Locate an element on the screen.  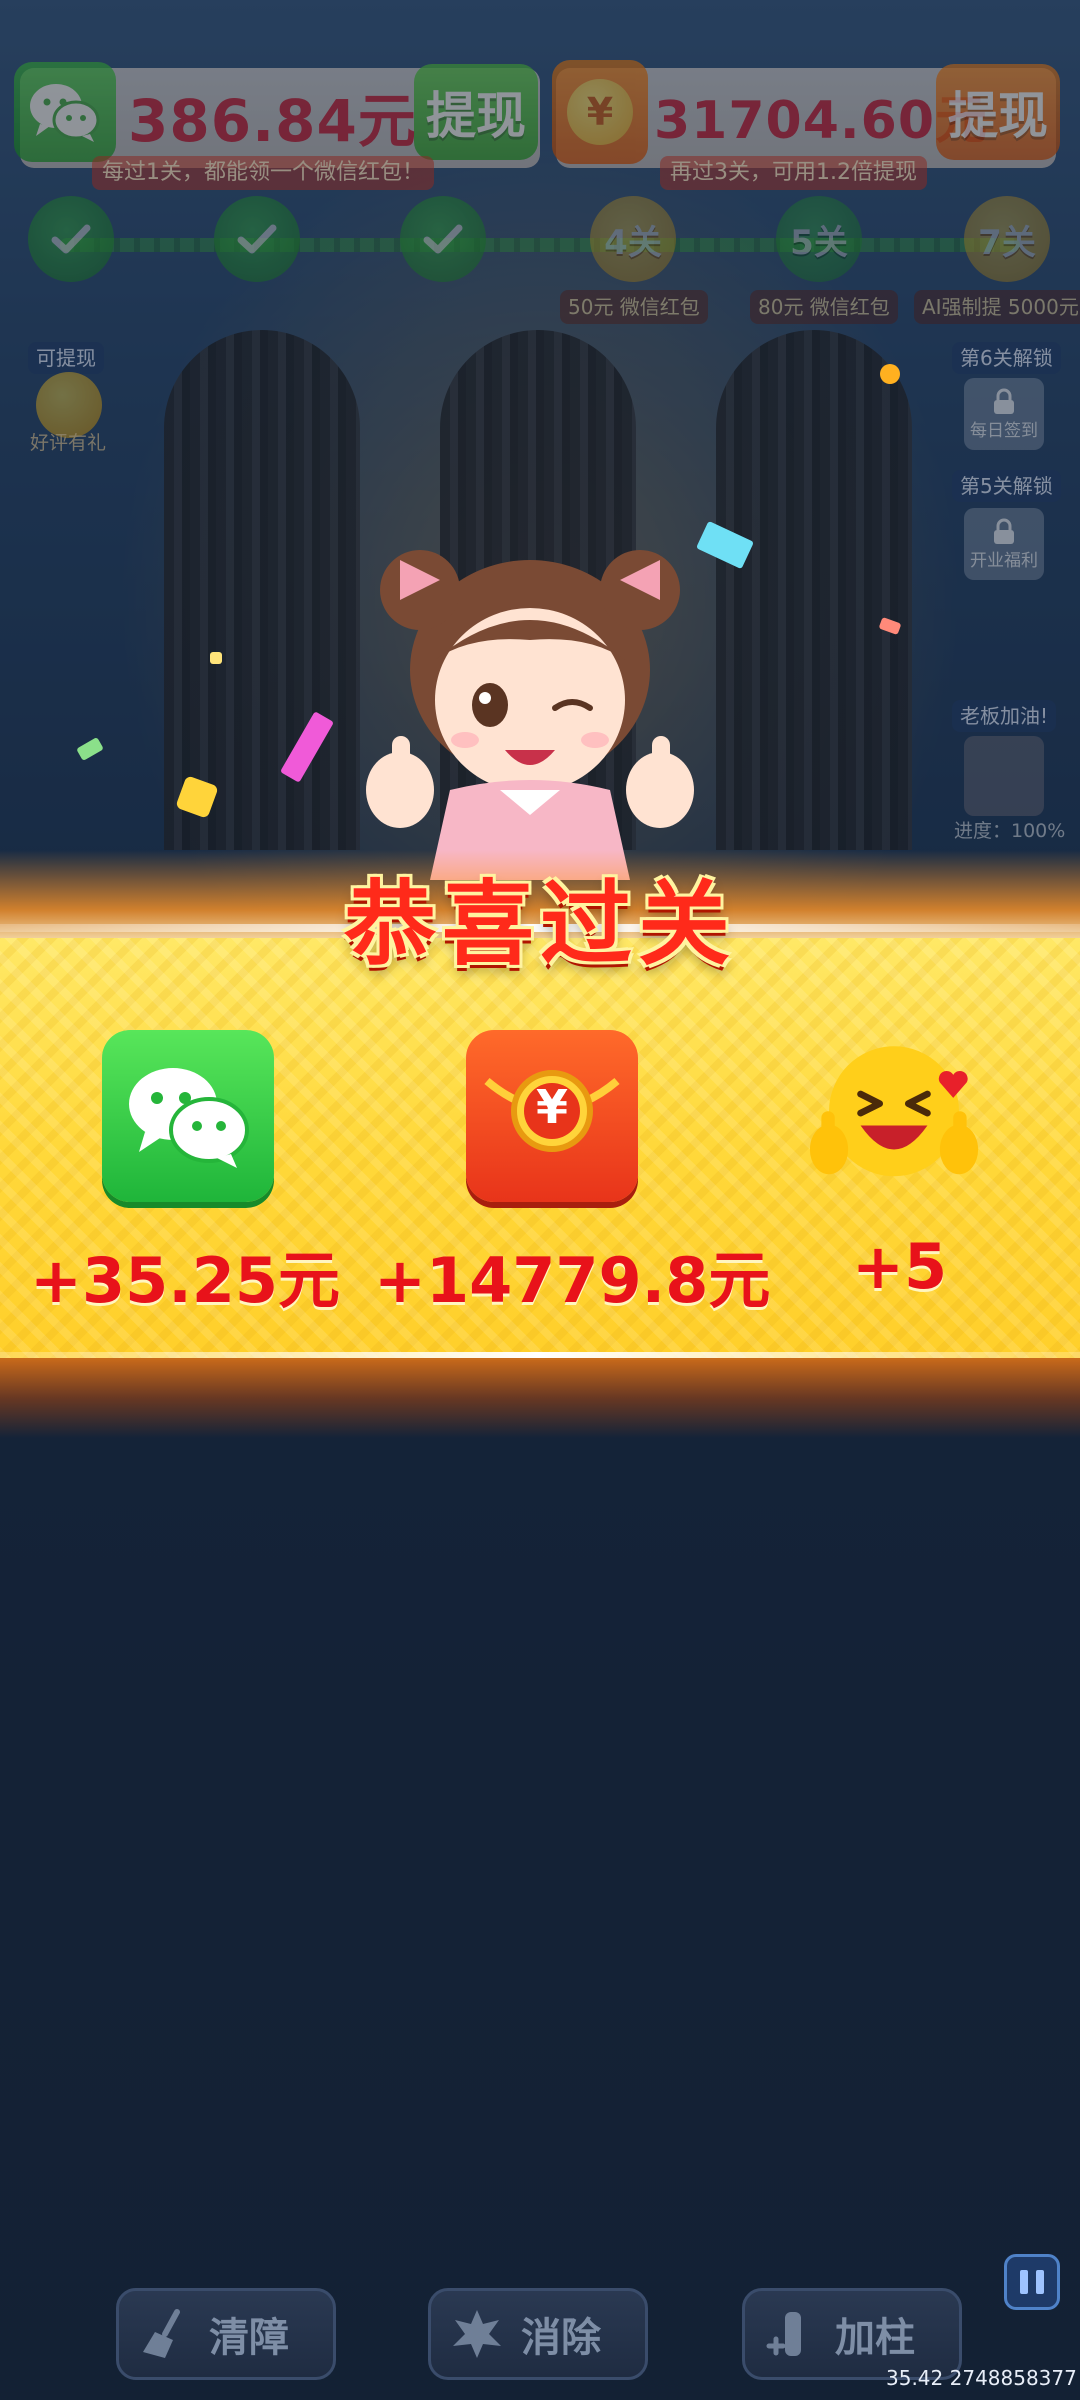
clear-obstacle-label: 清障 is located at coordinates (249, 2338).